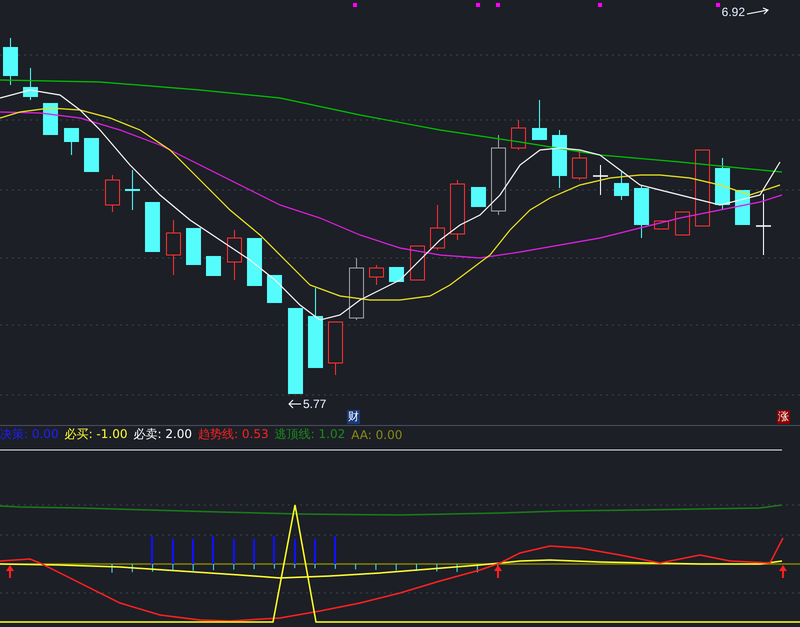 Image resolution: width=800 pixels, height=627 pixels. Describe the element at coordinates (96, 434) in the screenshot. I see `indicator-value: 必买: -1.00` at that location.